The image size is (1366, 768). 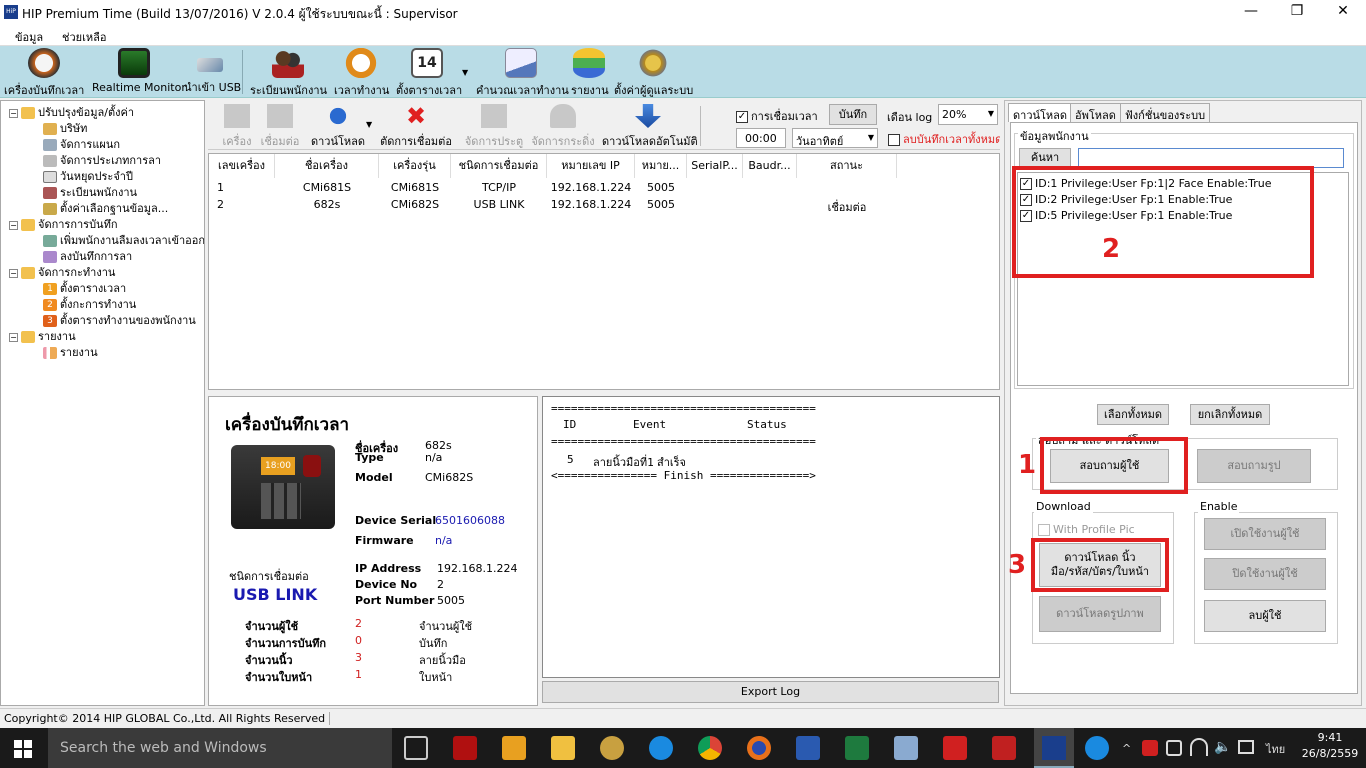 What do you see at coordinates (1199, 747) in the screenshot?
I see `wifi-icon` at bounding box center [1199, 747].